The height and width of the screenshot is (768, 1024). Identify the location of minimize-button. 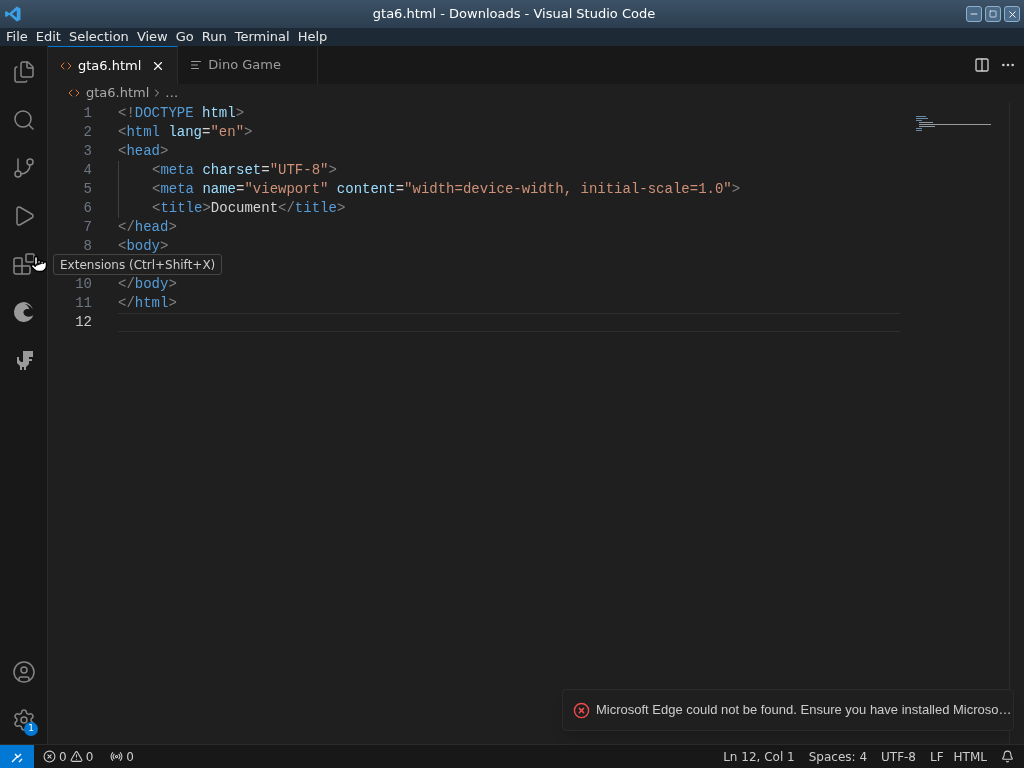
(974, 14).